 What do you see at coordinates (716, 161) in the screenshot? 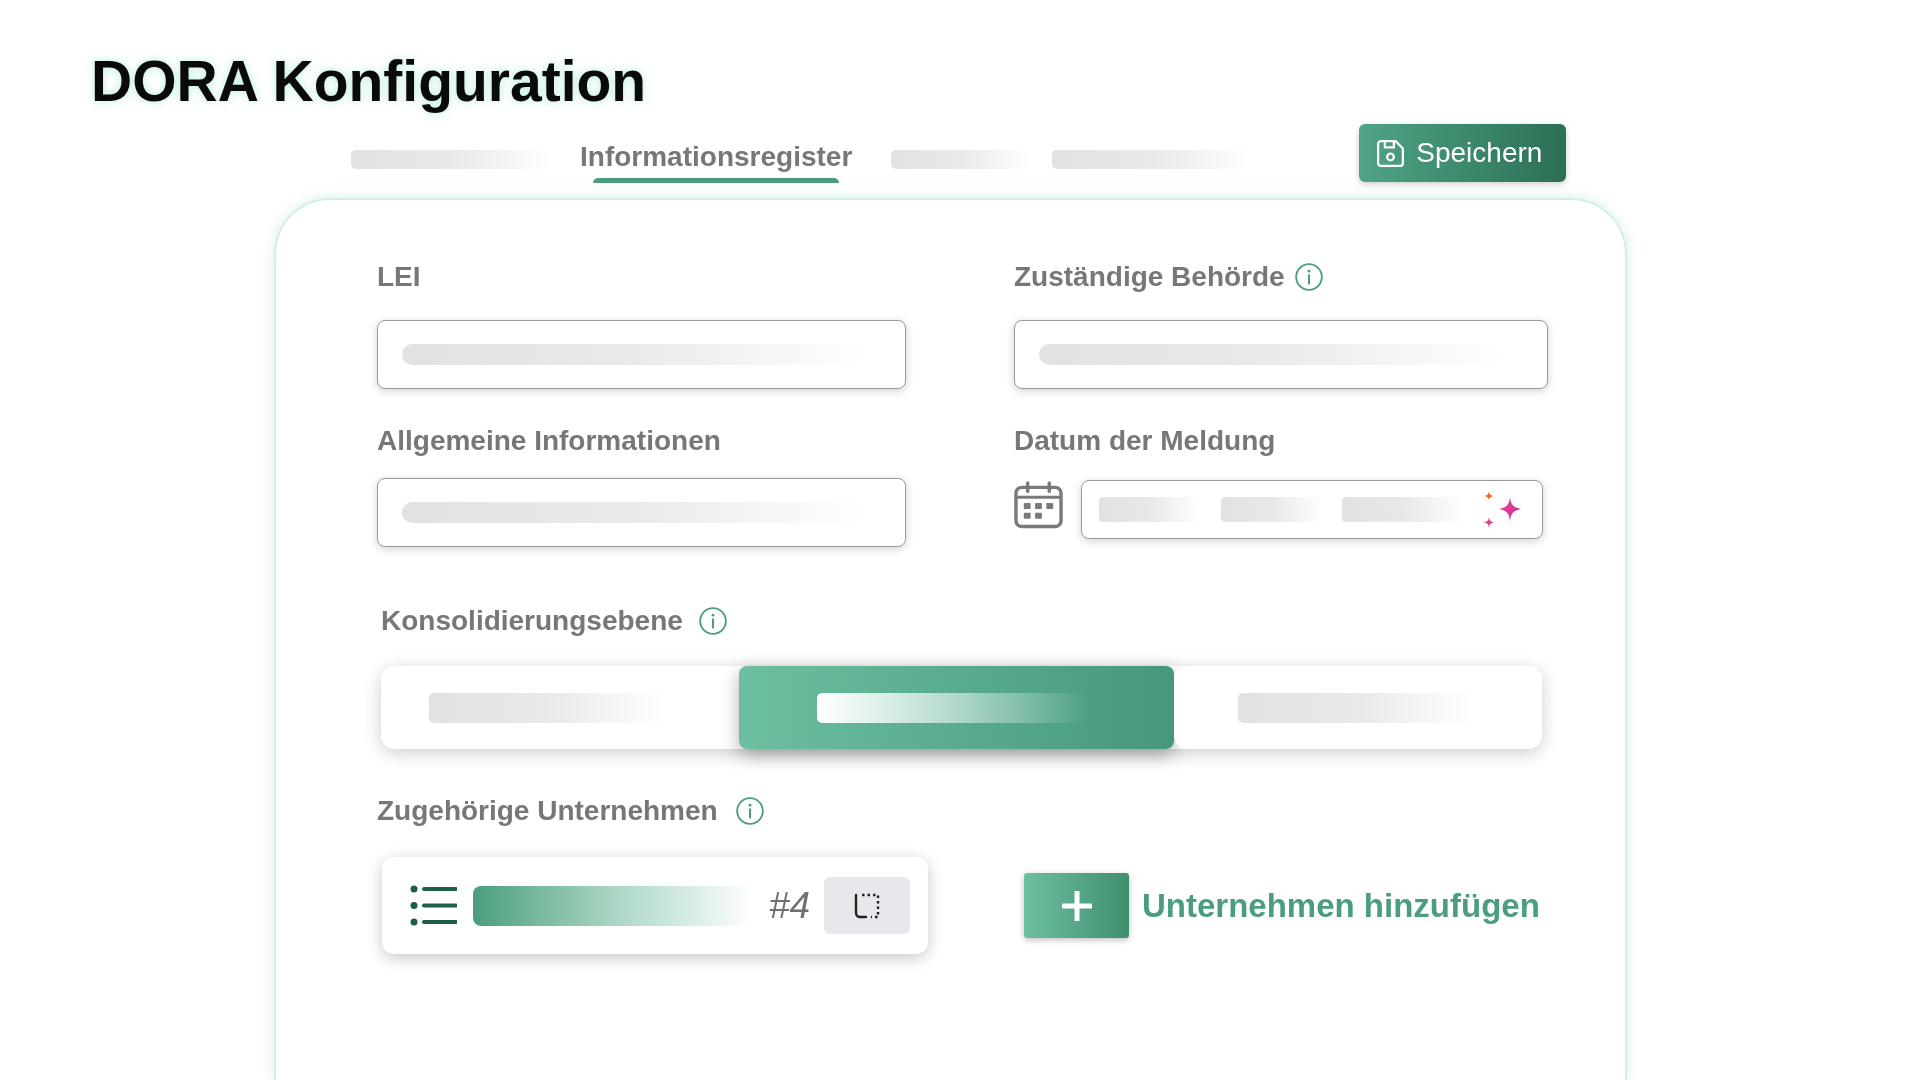
I see `tab: Informationsregister` at bounding box center [716, 161].